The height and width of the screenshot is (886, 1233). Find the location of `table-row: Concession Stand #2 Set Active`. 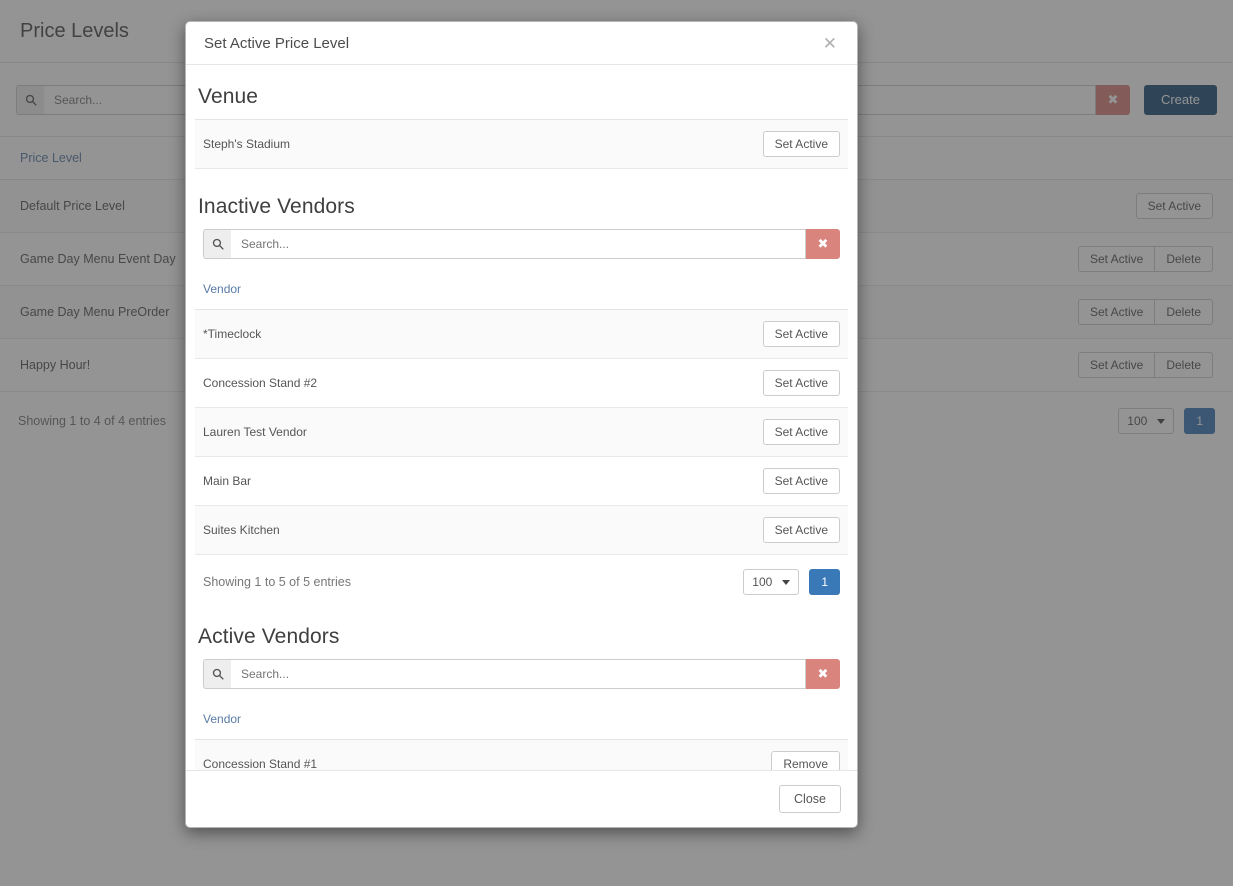

table-row: Concession Stand #2 Set Active is located at coordinates (521, 383).